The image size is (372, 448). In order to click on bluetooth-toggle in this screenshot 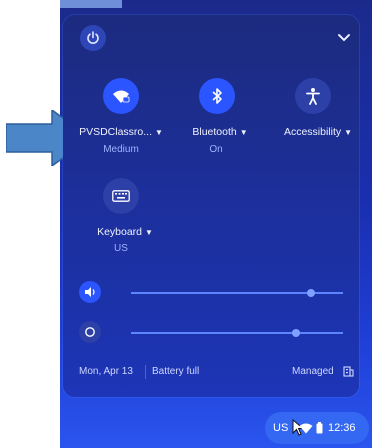, I will do `click(217, 96)`.